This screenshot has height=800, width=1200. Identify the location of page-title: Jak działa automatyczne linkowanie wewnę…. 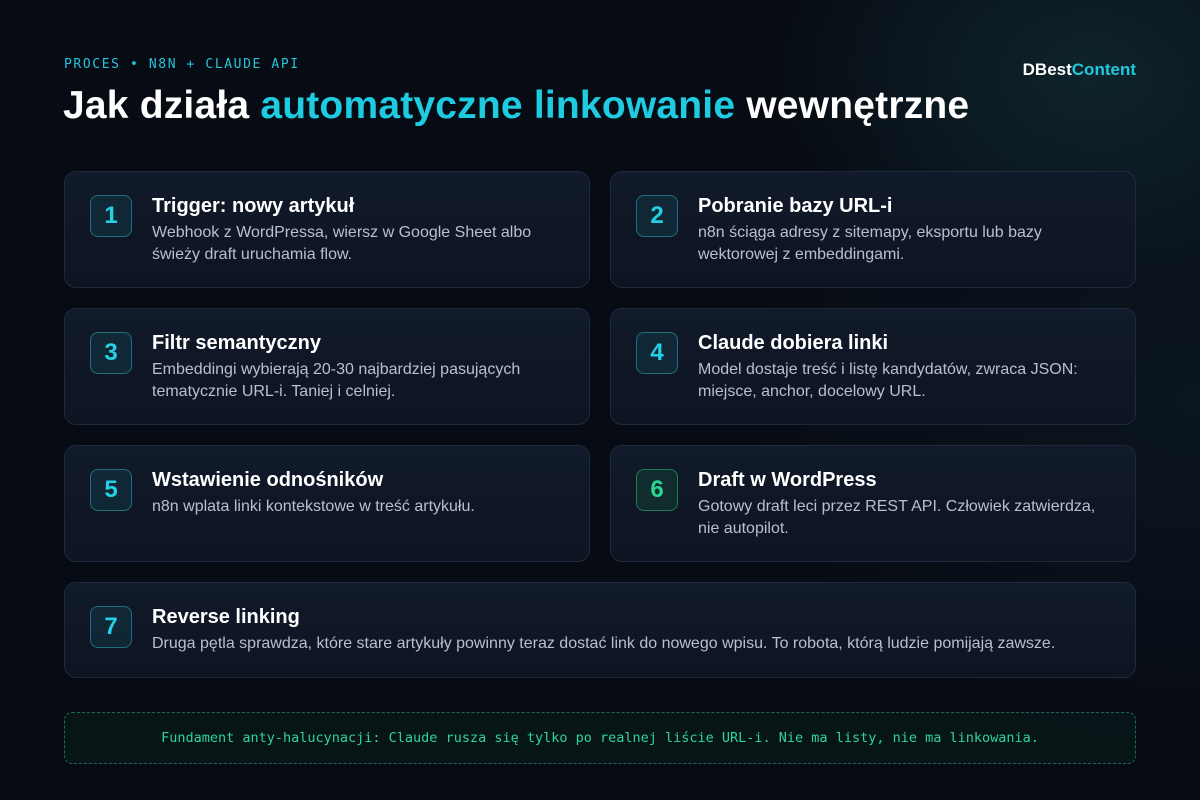
(516, 106).